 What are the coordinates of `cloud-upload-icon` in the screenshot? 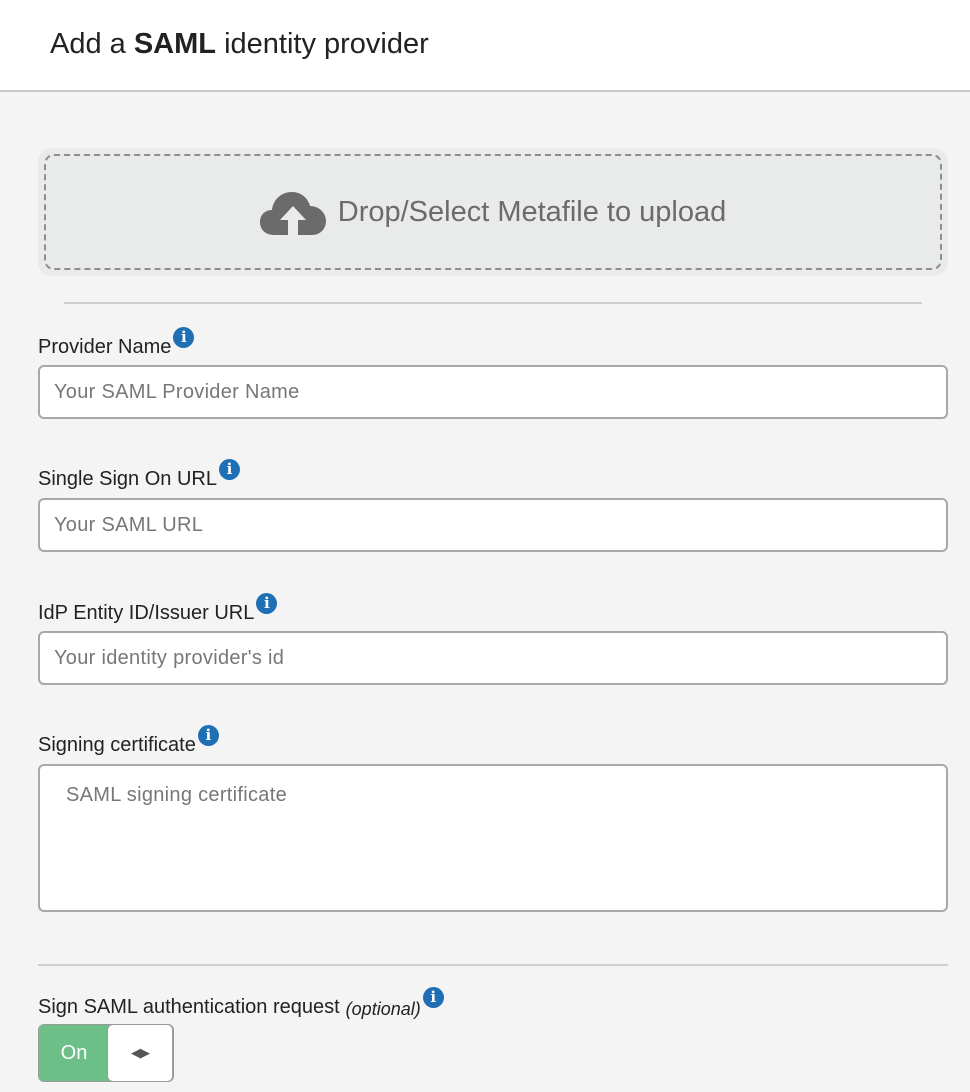 It's located at (292, 213).